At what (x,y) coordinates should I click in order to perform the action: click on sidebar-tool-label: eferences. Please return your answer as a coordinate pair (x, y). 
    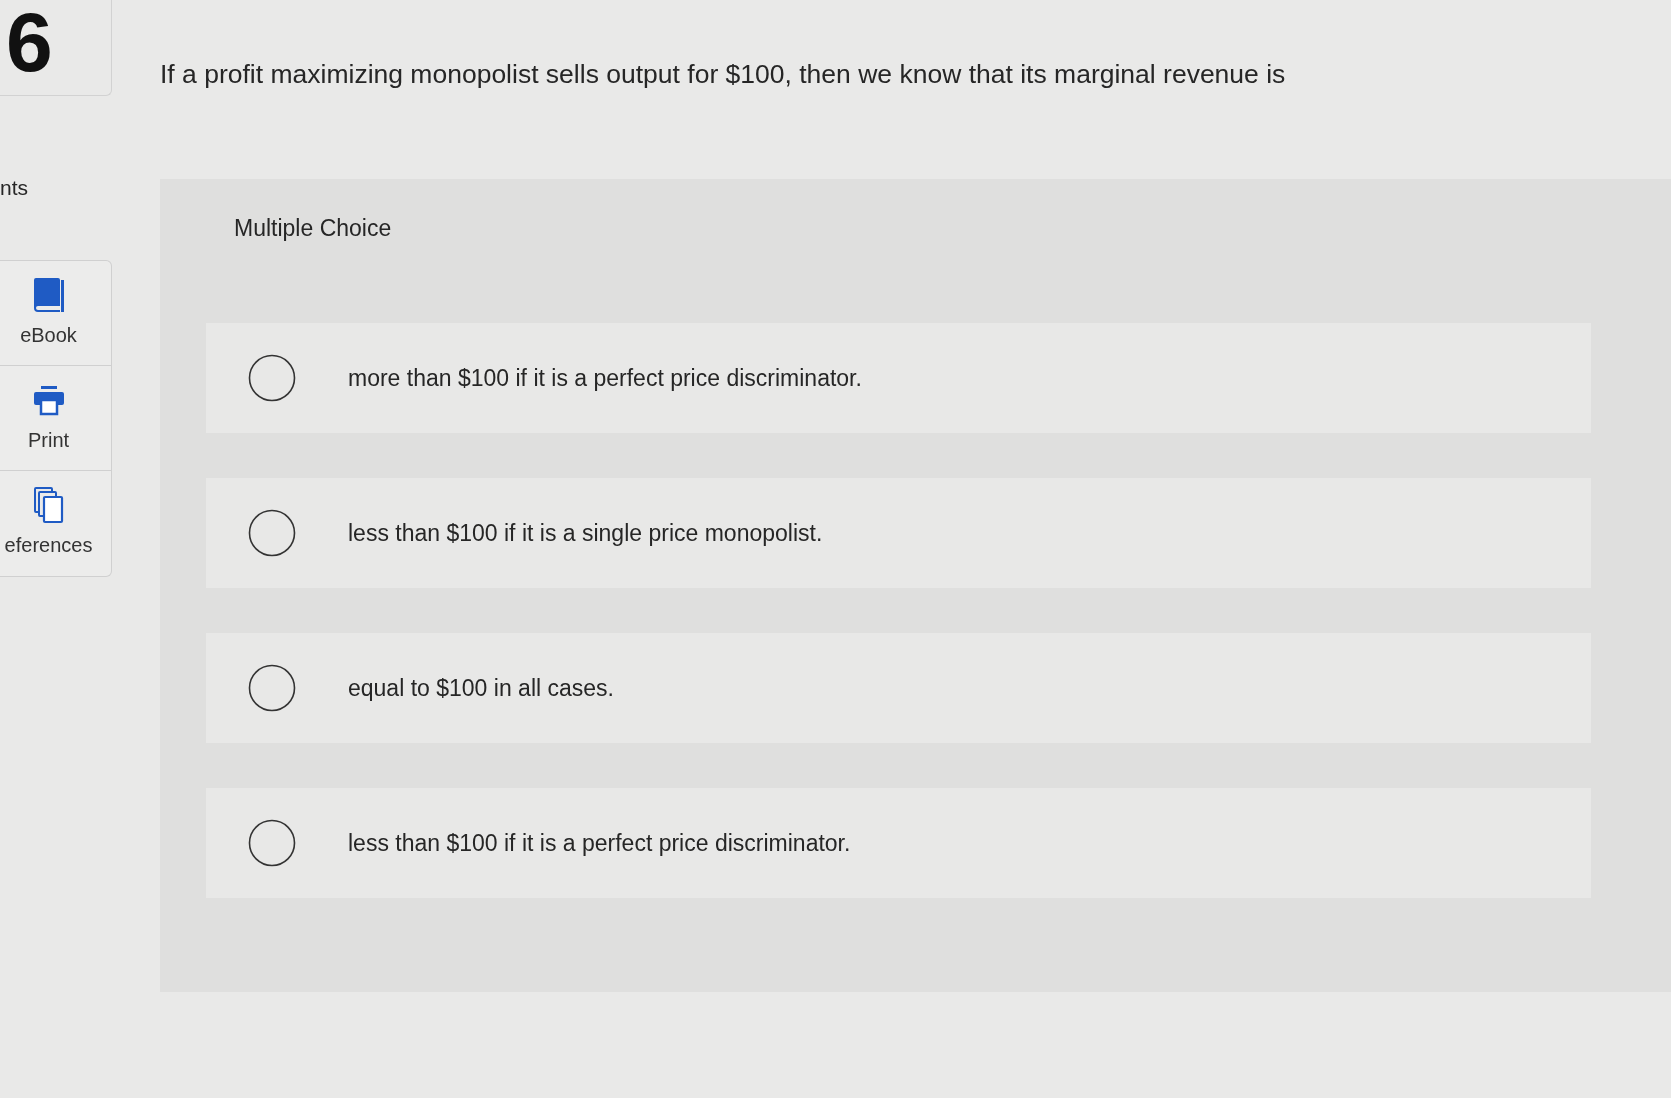
    Looking at the image, I should click on (48, 545).